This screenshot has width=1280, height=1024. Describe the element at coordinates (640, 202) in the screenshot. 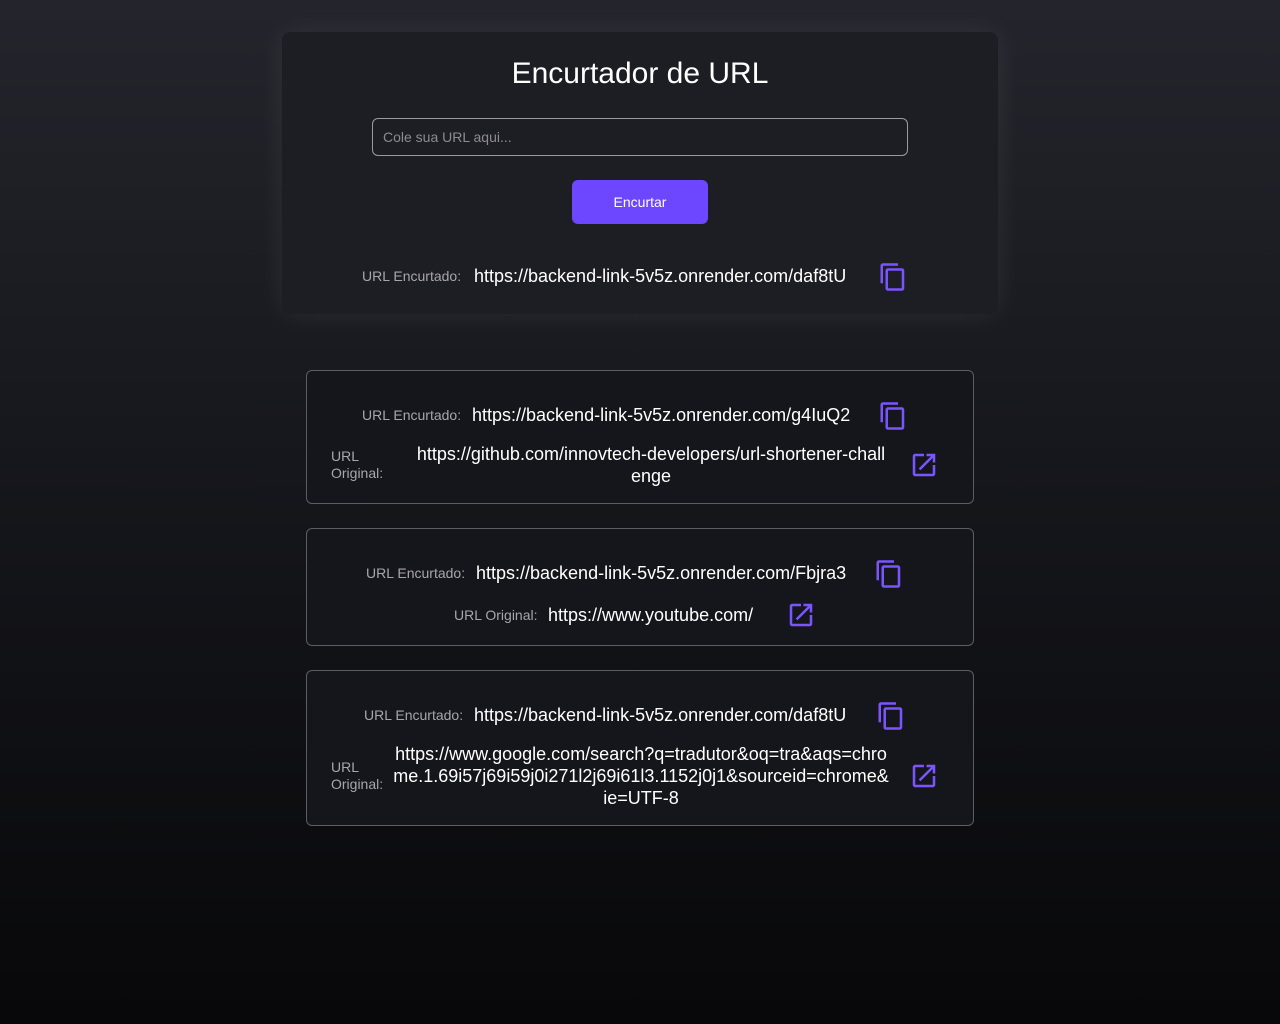

I see `shorten-button: Encurtar` at that location.